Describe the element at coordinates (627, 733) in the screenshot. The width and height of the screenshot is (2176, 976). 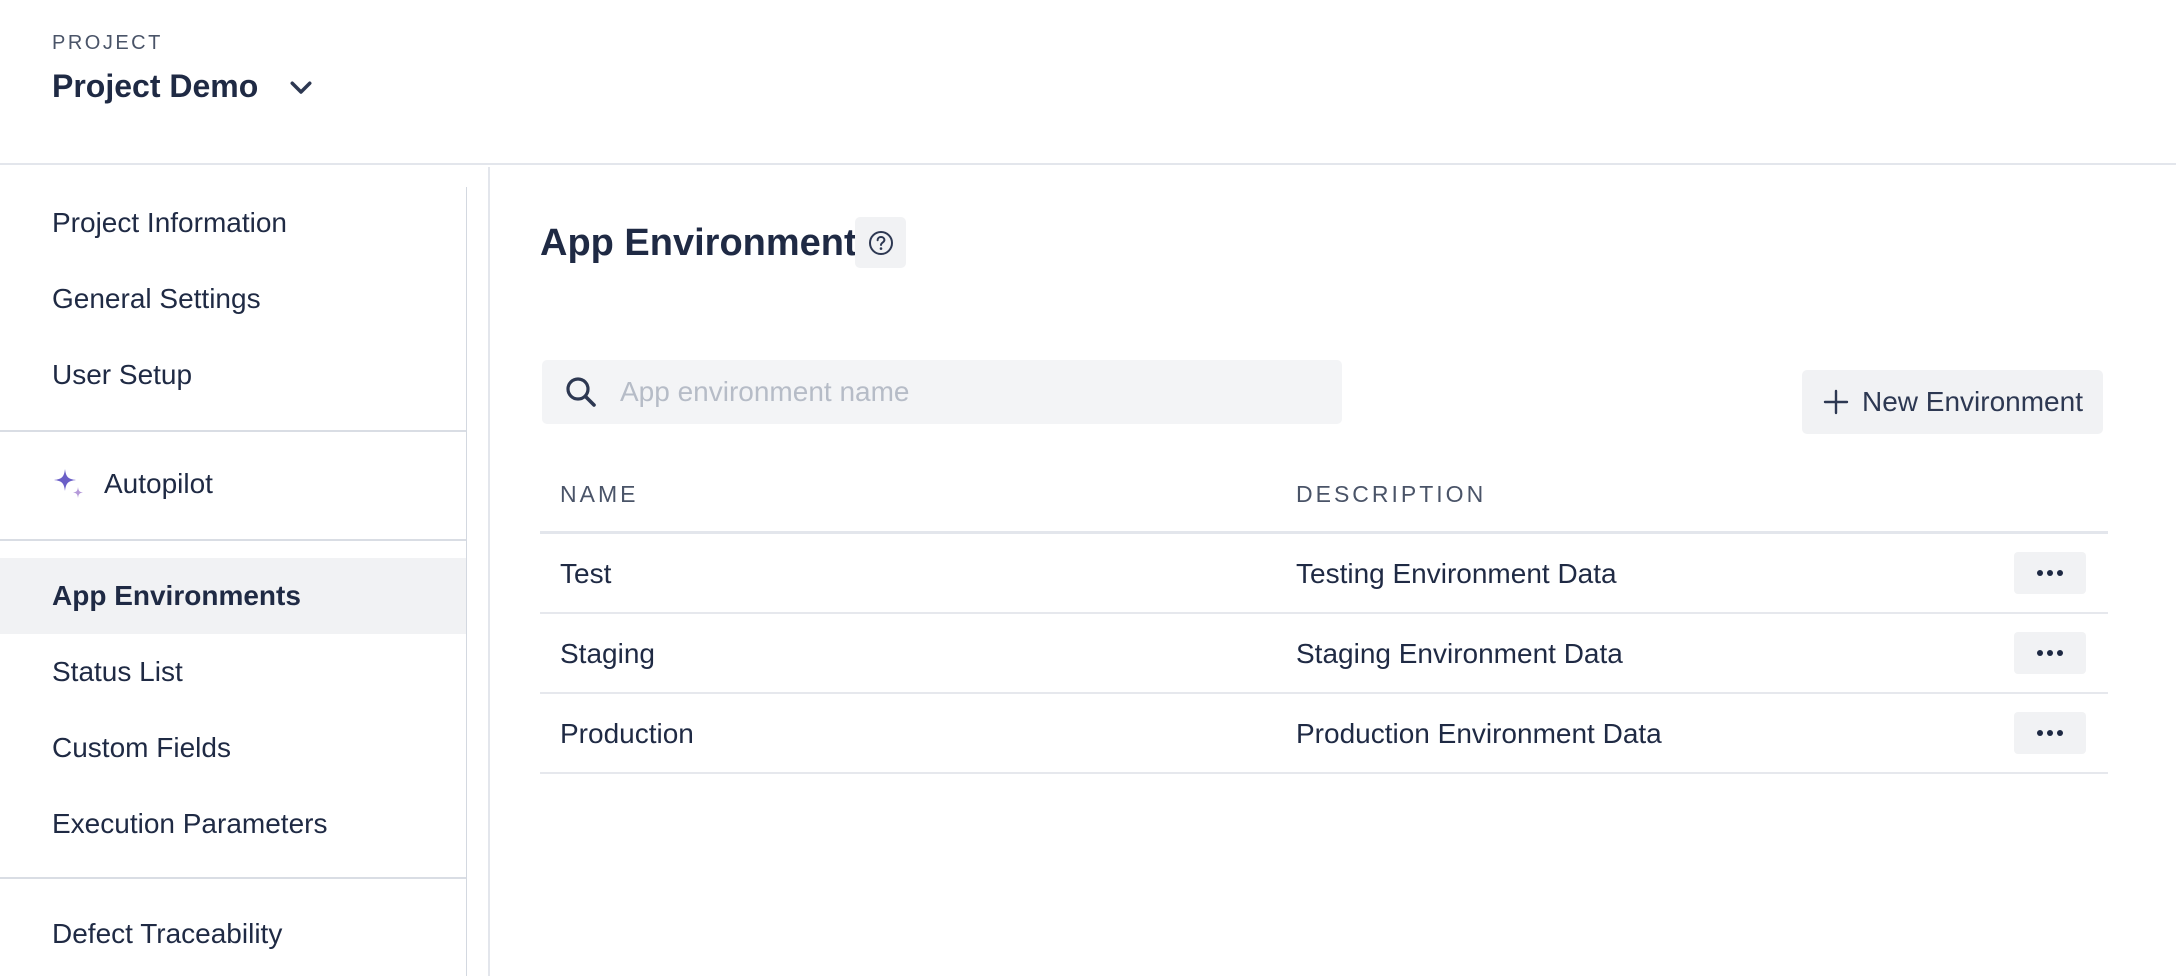
I see `cell-name: Production` at that location.